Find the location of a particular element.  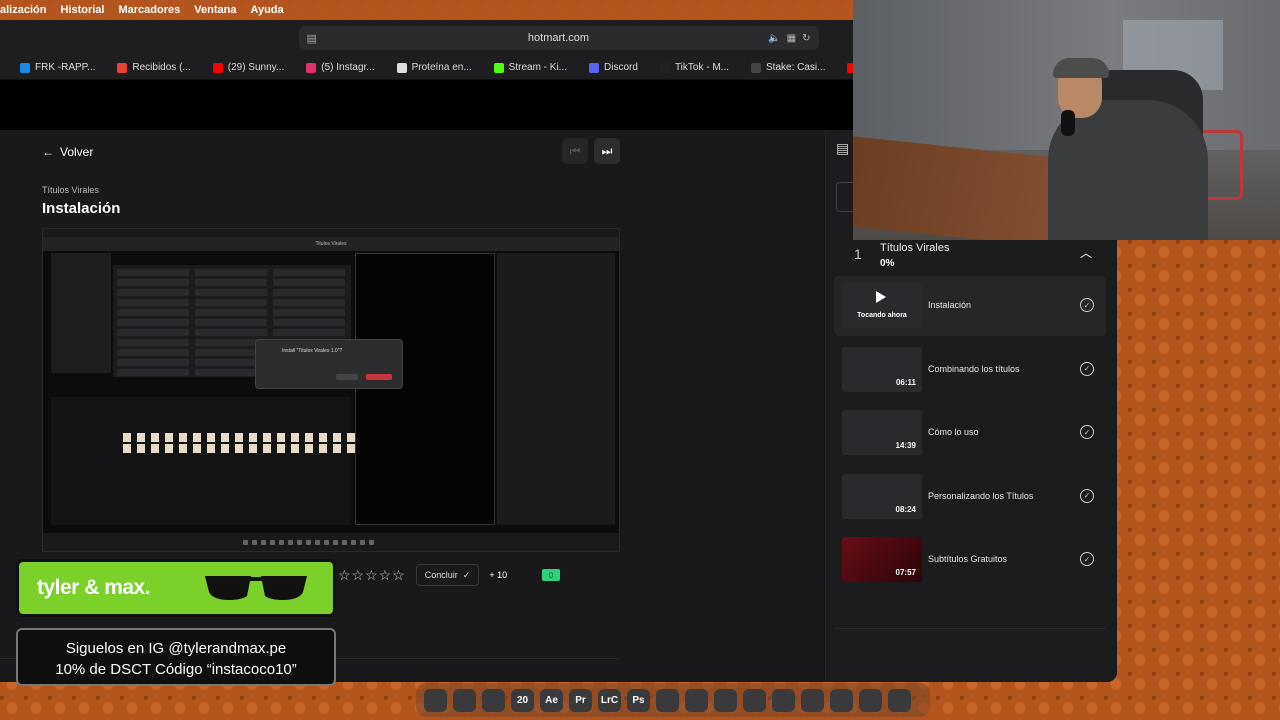

previous-lesson-button: ⏮ is located at coordinates (575, 151).